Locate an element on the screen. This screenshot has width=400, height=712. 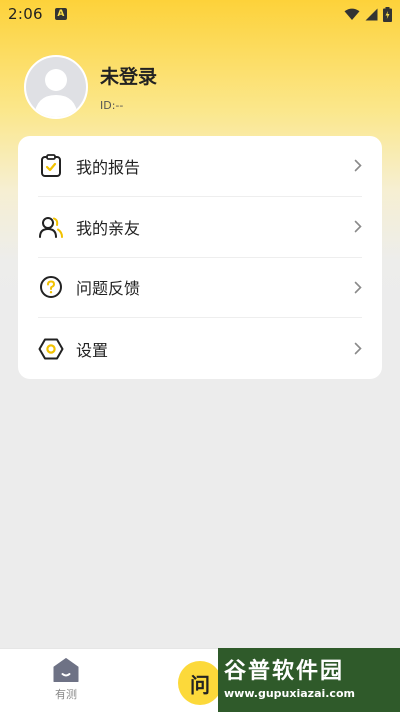
watermark-url: www.gupuxiazai.com is located at coordinates (289, 693).